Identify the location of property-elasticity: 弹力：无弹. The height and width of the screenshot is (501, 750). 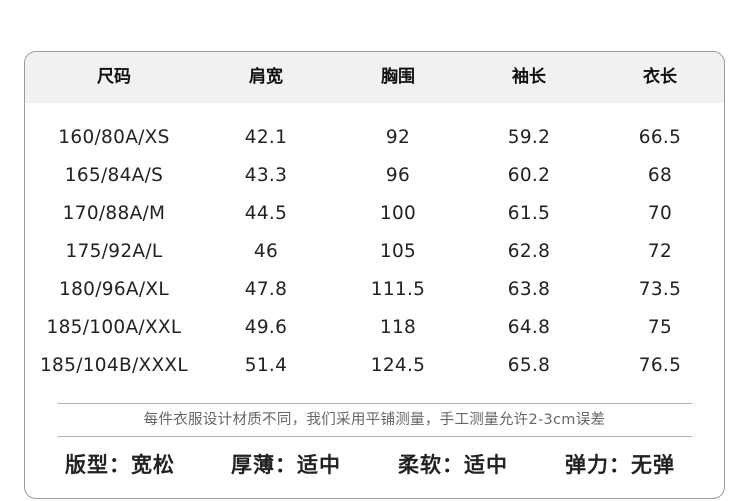
(620, 465).